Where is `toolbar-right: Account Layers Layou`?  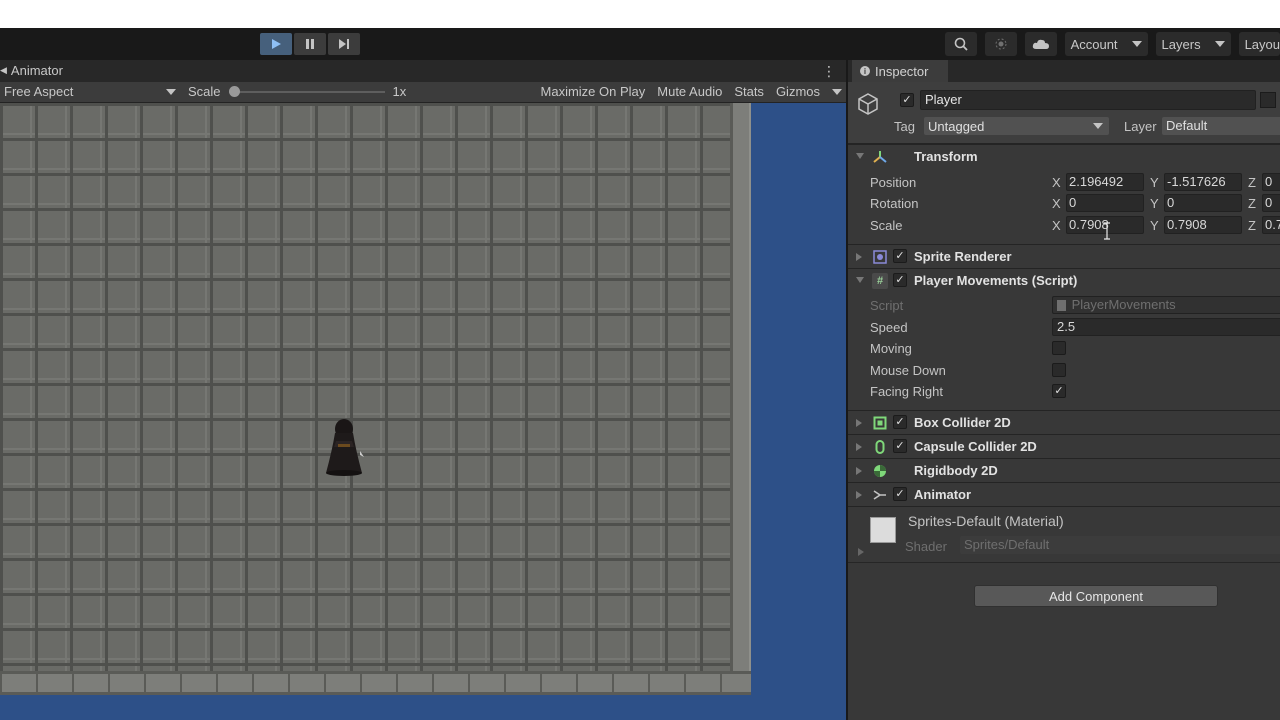 toolbar-right: Account Layers Layou is located at coordinates (1112, 44).